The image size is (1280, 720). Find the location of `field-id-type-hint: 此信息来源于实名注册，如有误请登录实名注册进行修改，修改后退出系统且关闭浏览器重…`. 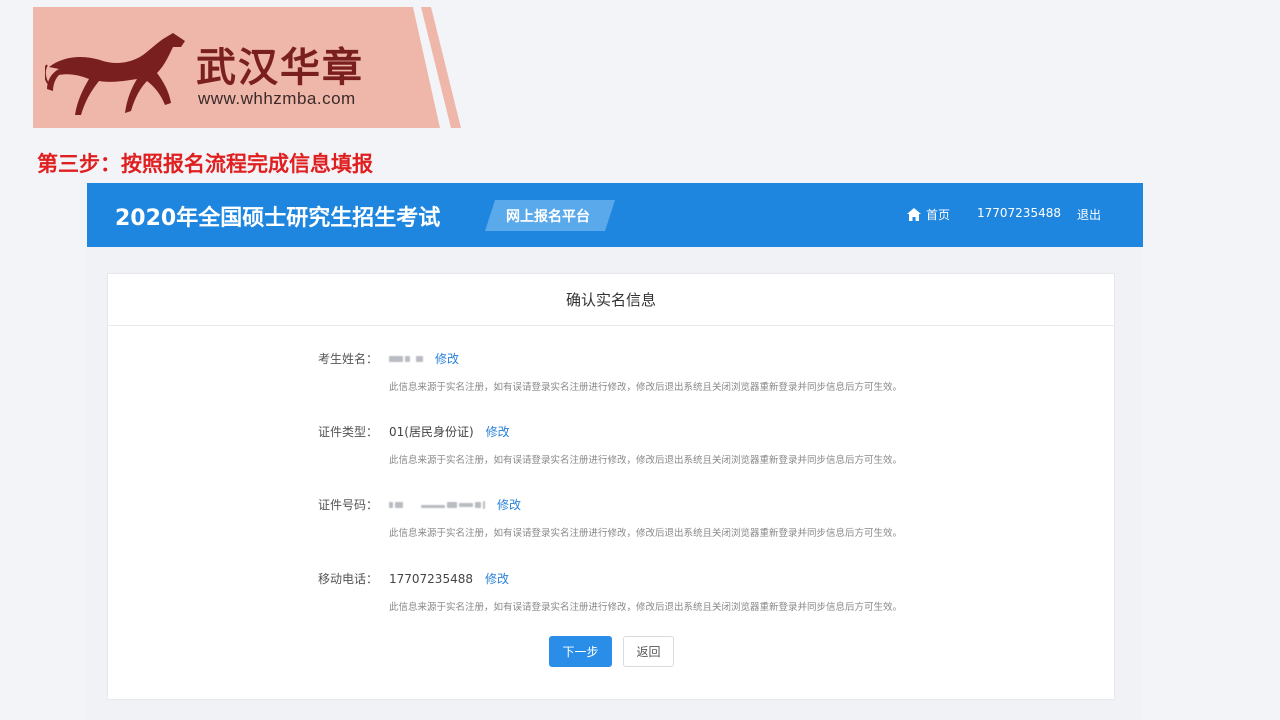

field-id-type-hint: 此信息来源于实名注册，如有误请登录实名注册进行修改，修改后退出系统且关闭浏览器重… is located at coordinates (646, 460).